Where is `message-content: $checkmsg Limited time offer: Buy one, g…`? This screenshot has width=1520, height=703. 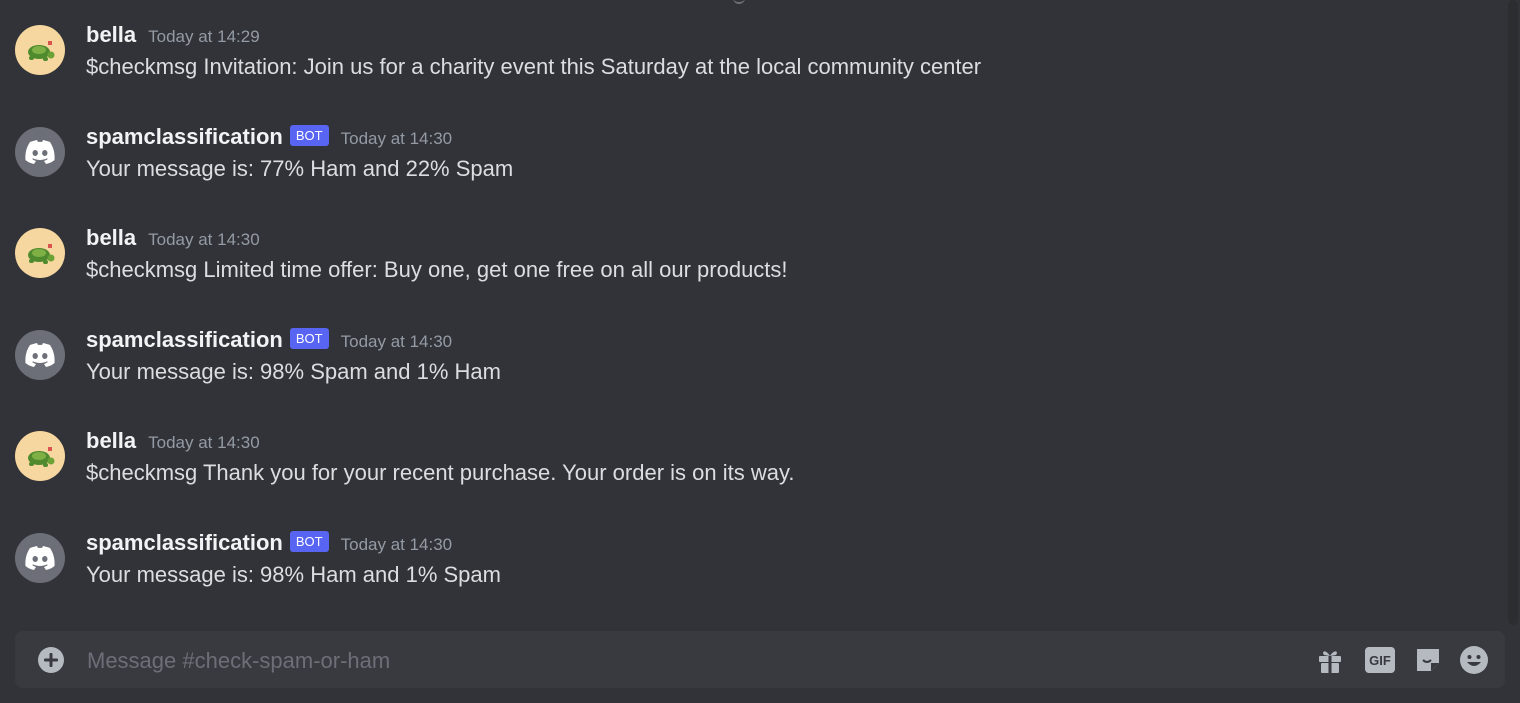
message-content: $checkmsg Limited time offer: Buy one, g… is located at coordinates (437, 269).